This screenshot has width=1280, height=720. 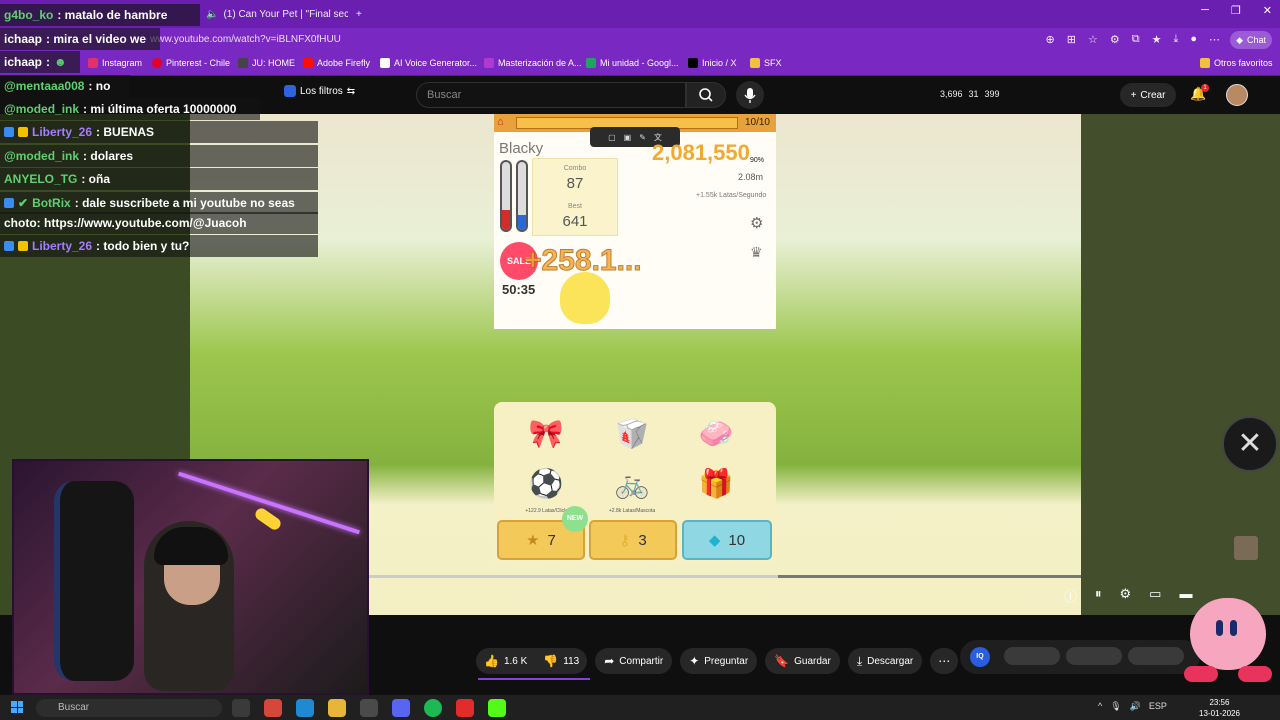 What do you see at coordinates (129, 708) in the screenshot?
I see `taskbar-search: Buscar` at bounding box center [129, 708].